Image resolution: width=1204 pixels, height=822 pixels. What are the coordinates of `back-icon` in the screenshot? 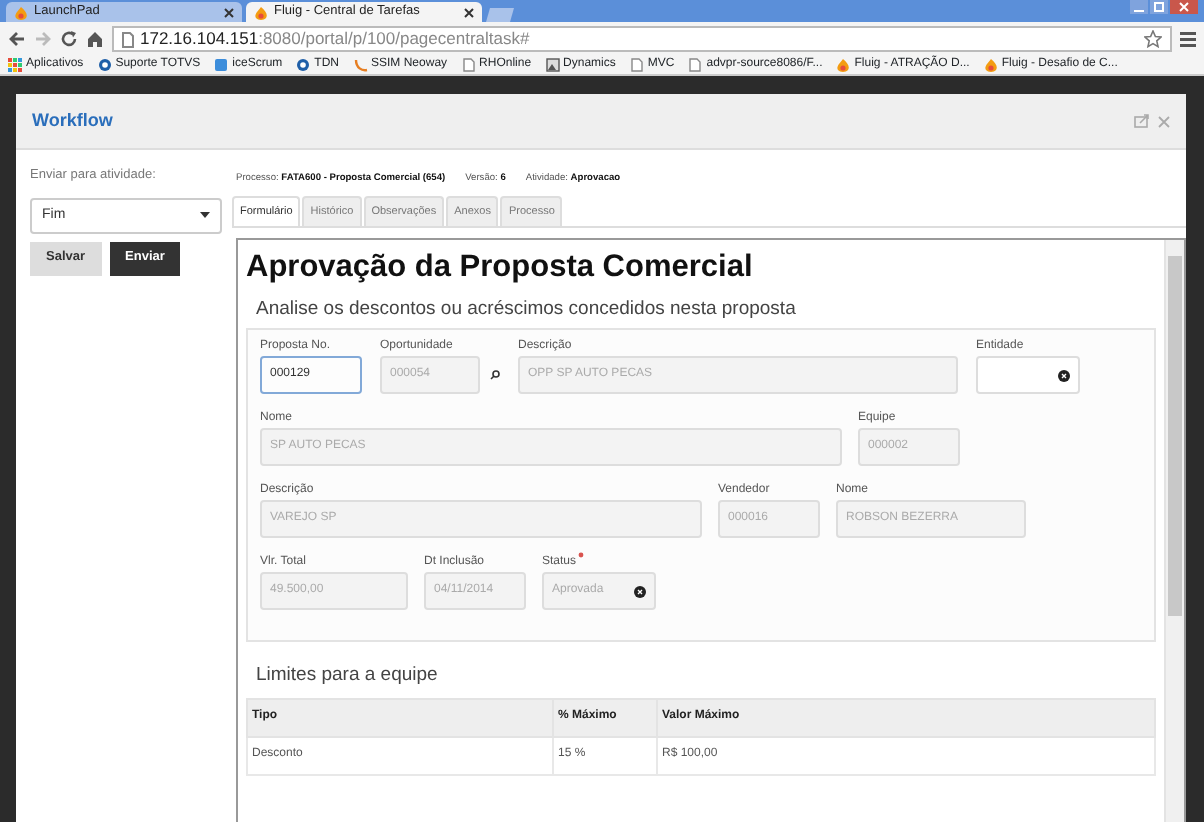 It's located at (17, 39).